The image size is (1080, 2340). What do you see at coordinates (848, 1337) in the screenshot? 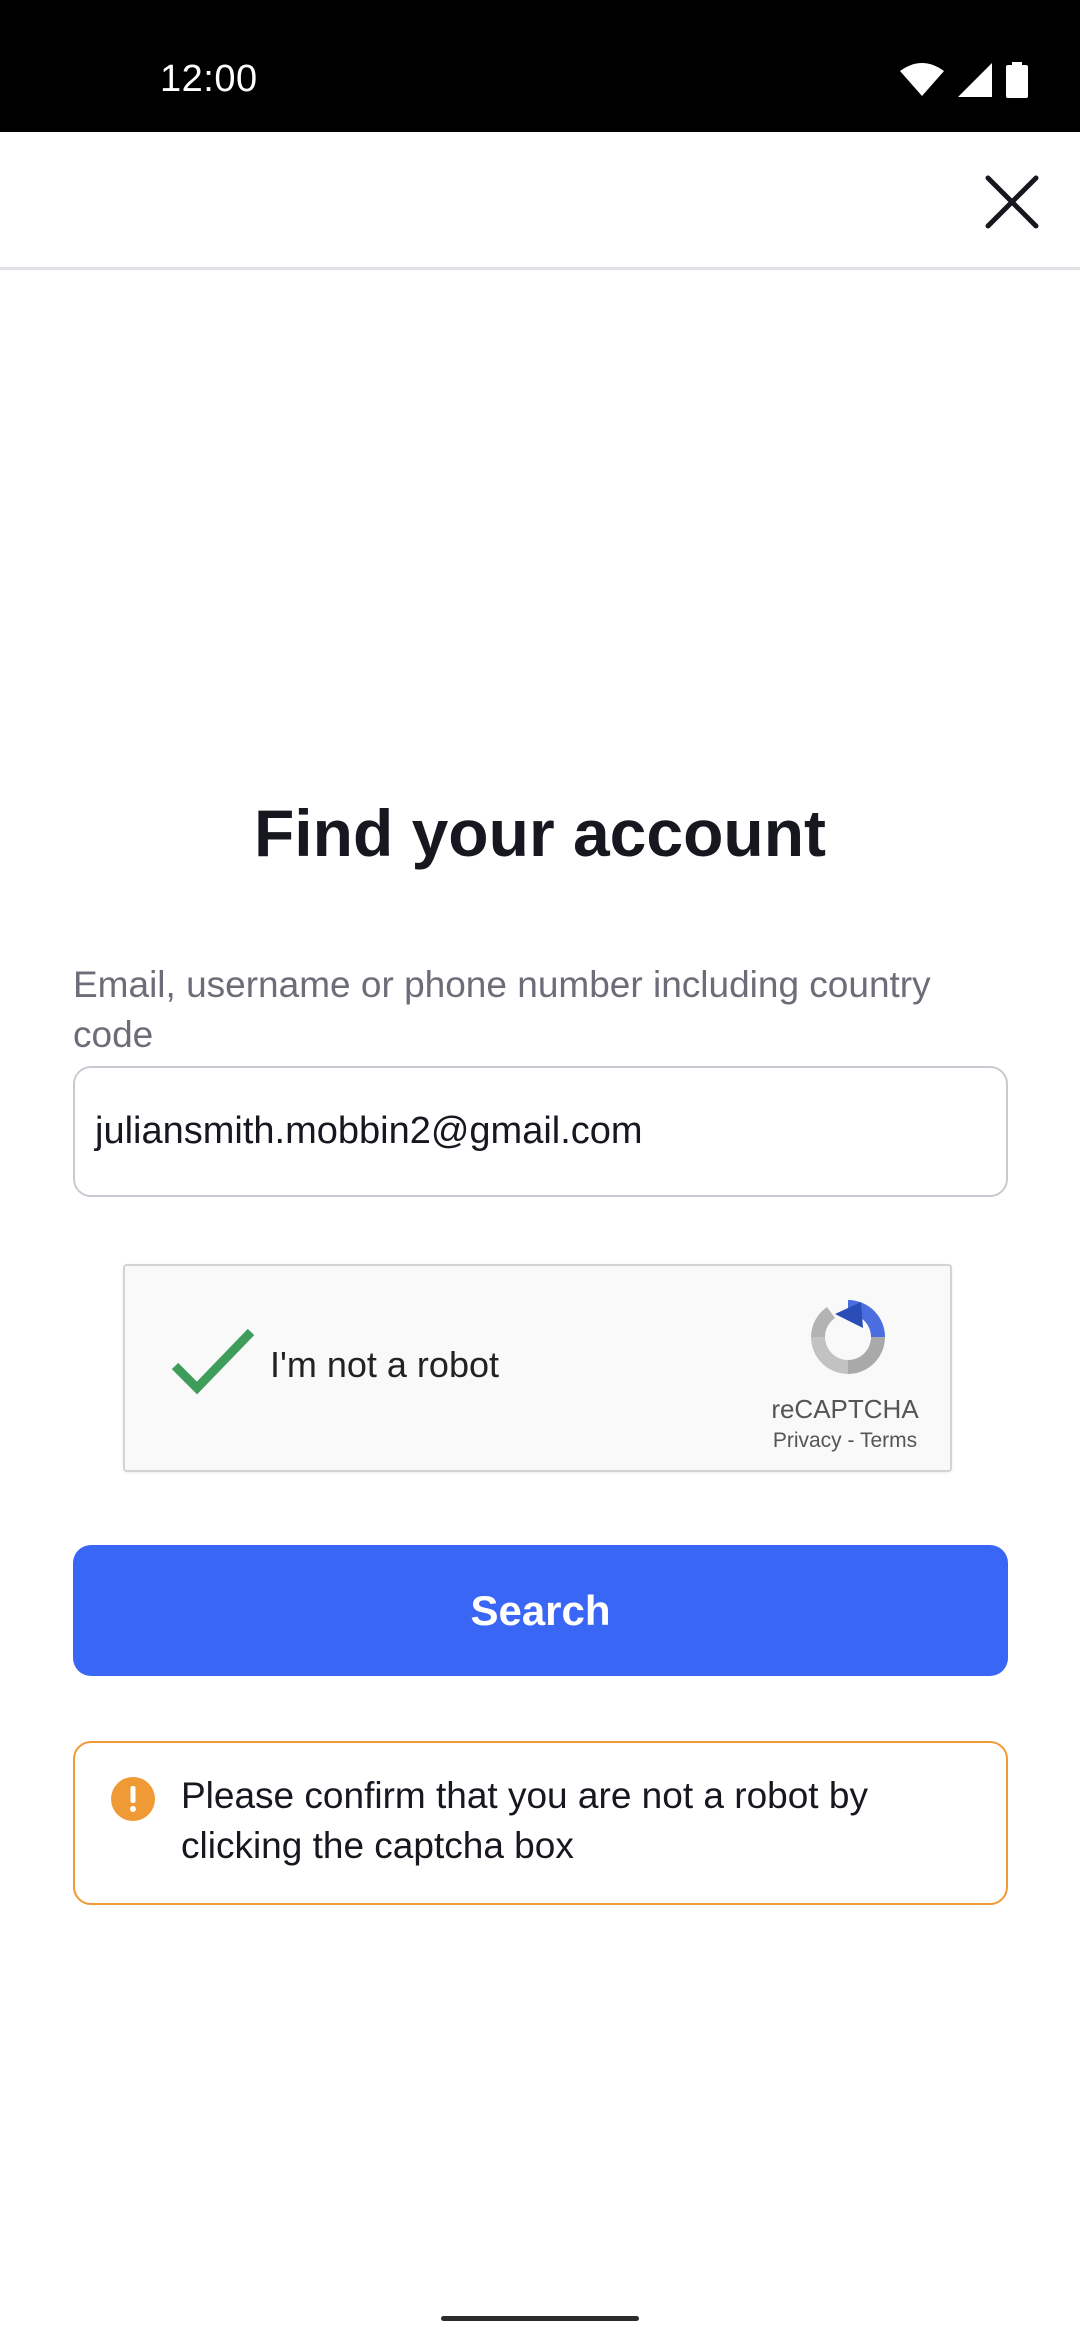
I see `recaptcha-logo-icon` at bounding box center [848, 1337].